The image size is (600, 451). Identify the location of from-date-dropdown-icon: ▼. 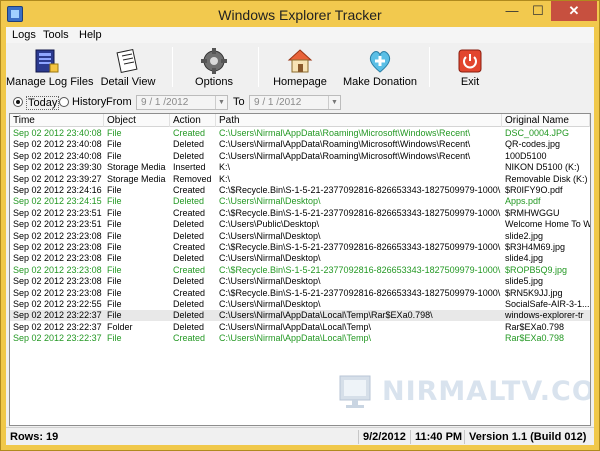
(221, 102).